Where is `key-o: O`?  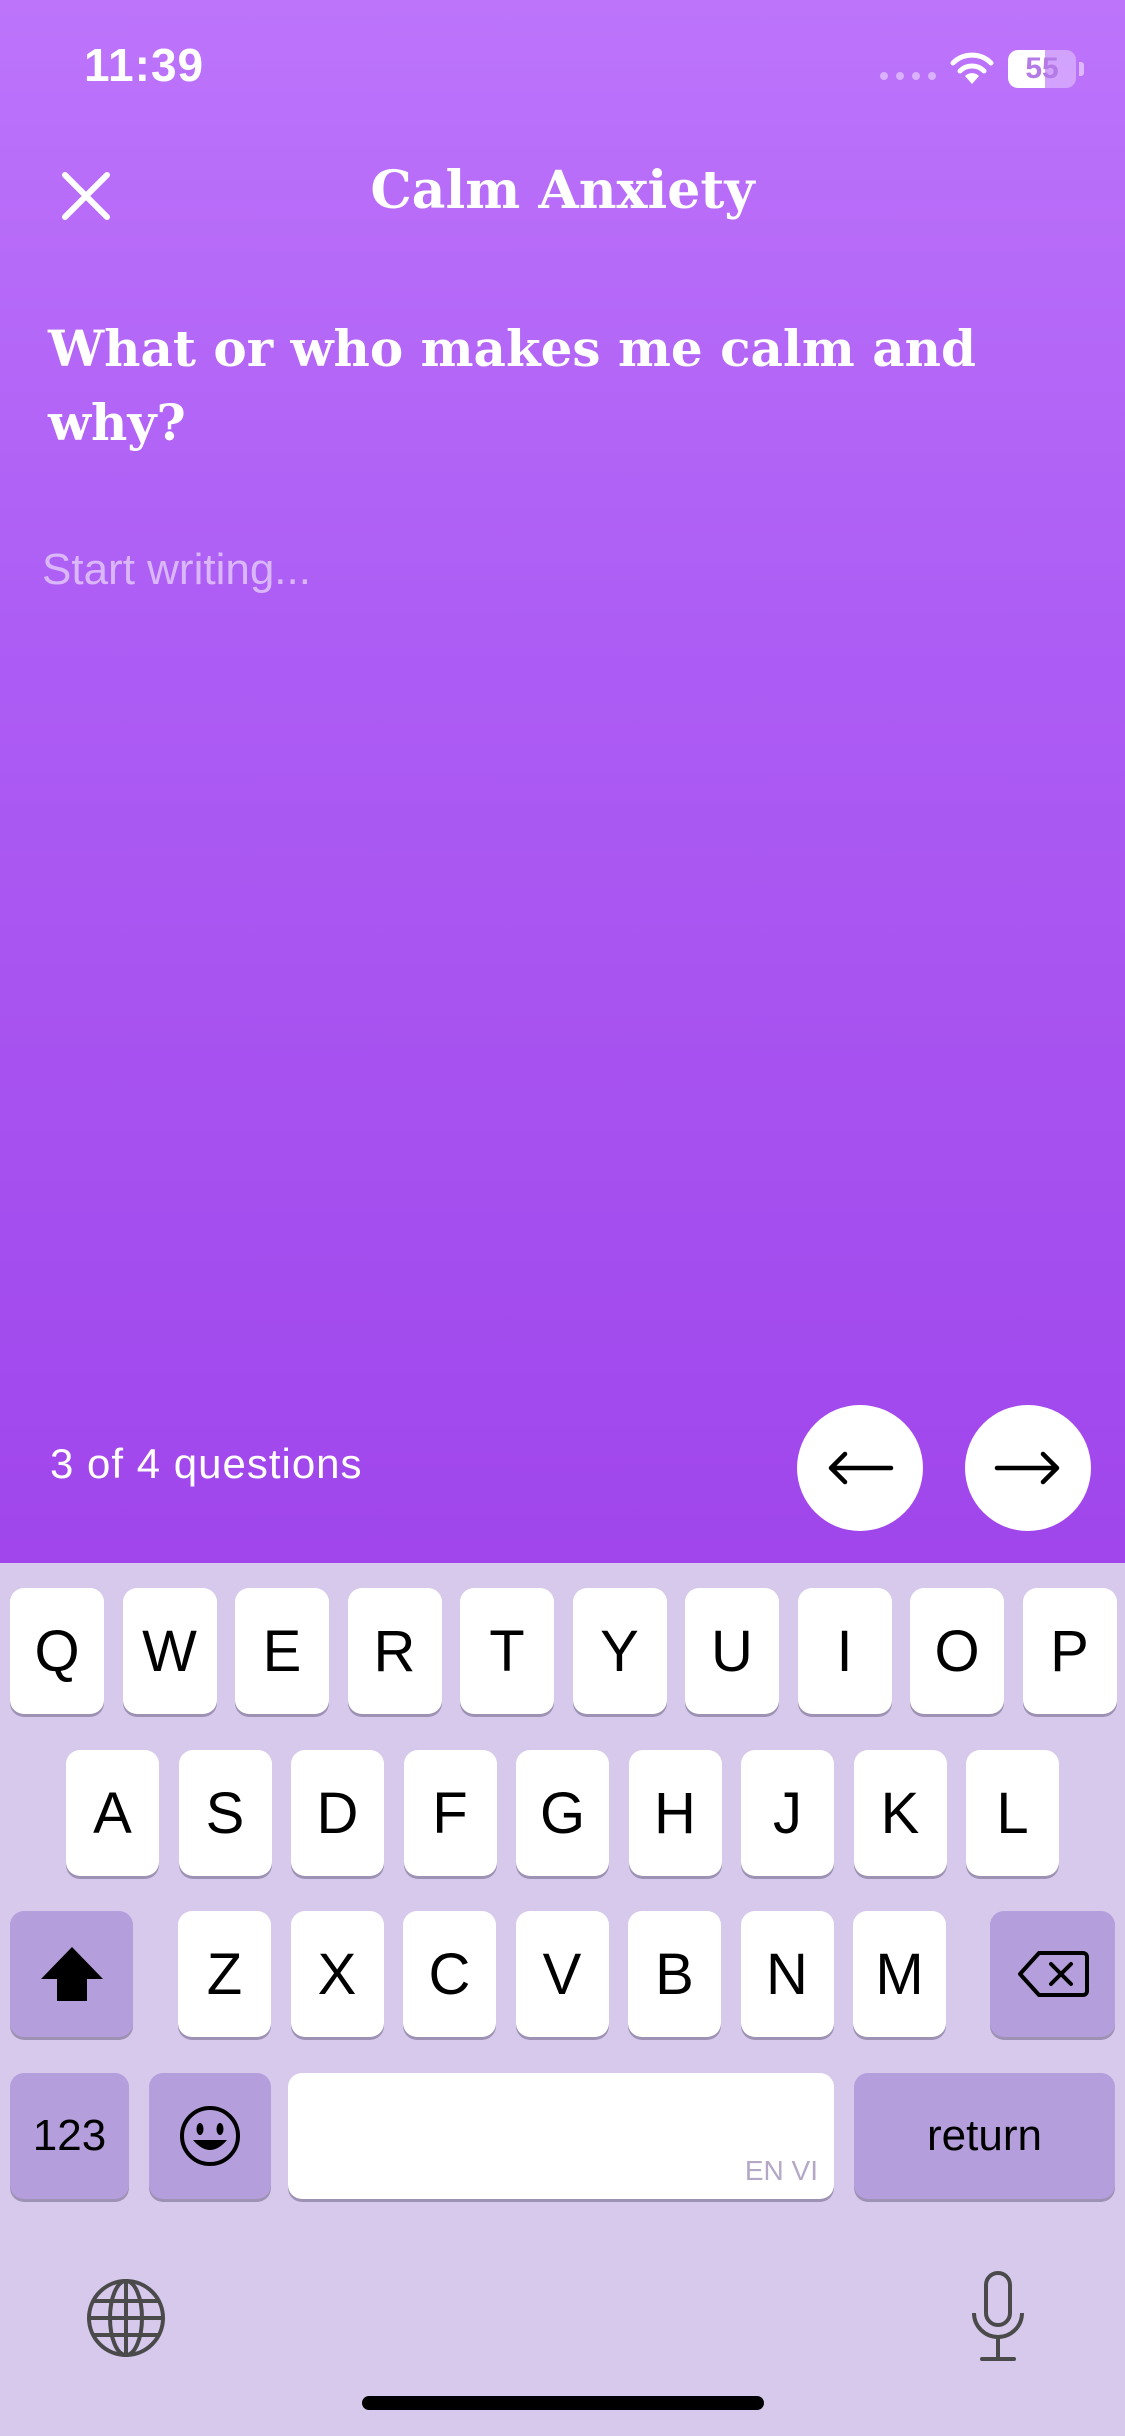 key-o: O is located at coordinates (957, 1651).